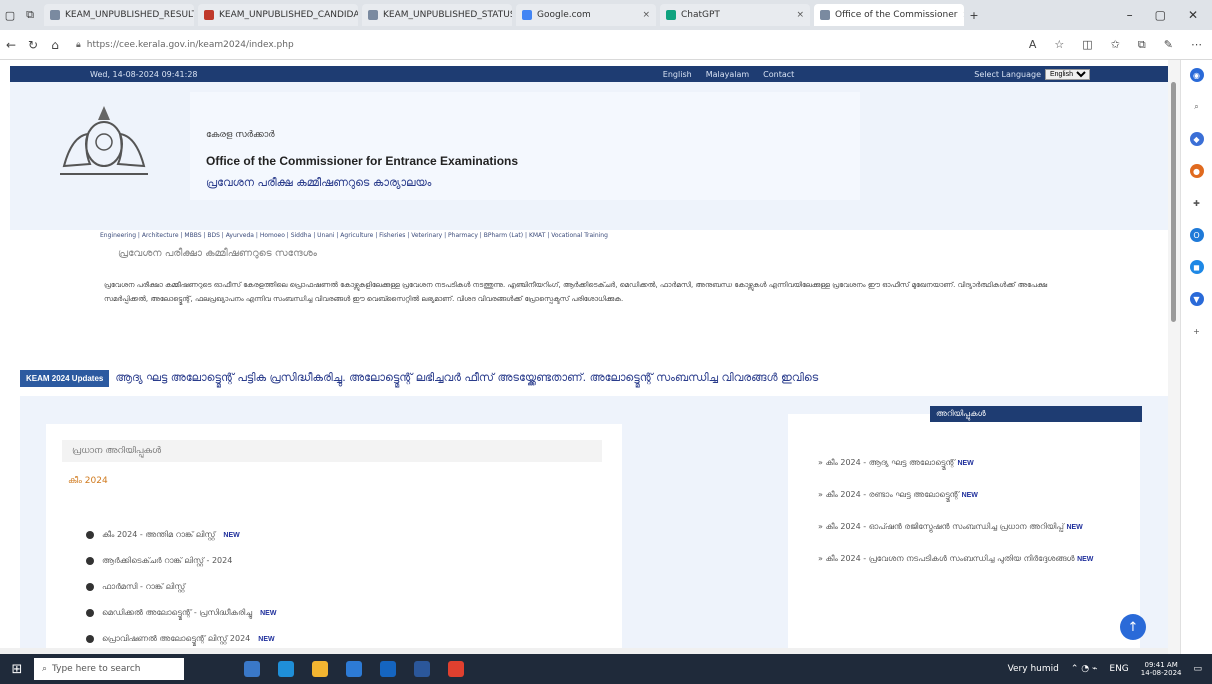 Image resolution: width=1212 pixels, height=684 pixels. Describe the element at coordinates (11, 45) in the screenshot. I see `back-icon: ←` at that location.